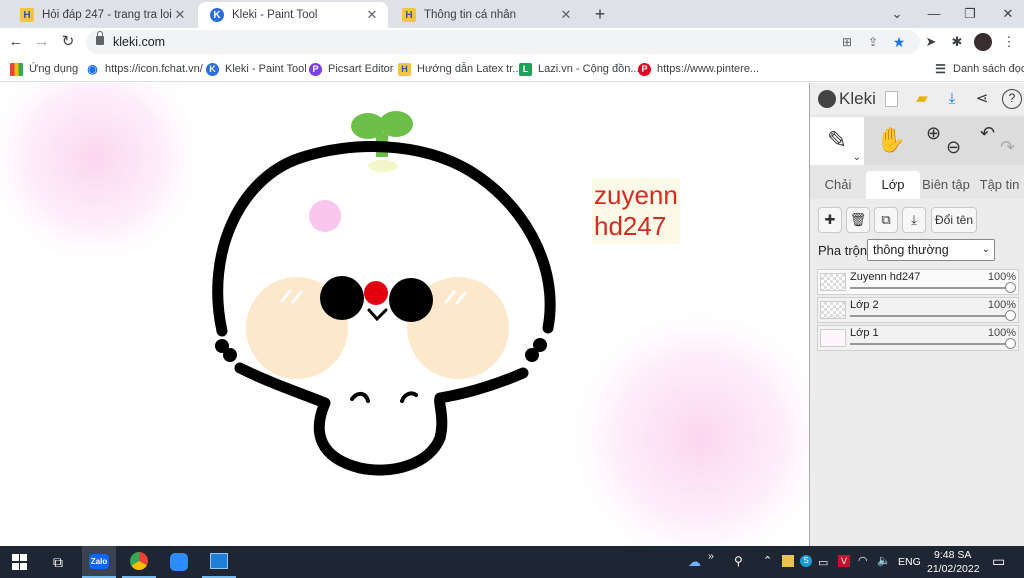  Describe the element at coordinates (99, 562) in the screenshot. I see `zalo-app: Zalo` at that location.